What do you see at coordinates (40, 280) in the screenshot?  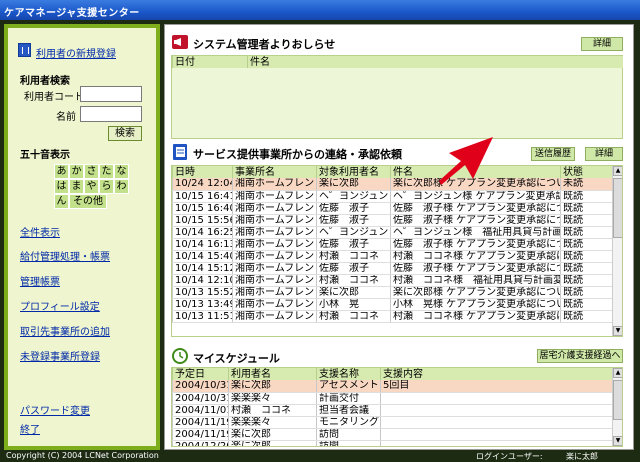 I see `management-forms-link: 管理帳票` at bounding box center [40, 280].